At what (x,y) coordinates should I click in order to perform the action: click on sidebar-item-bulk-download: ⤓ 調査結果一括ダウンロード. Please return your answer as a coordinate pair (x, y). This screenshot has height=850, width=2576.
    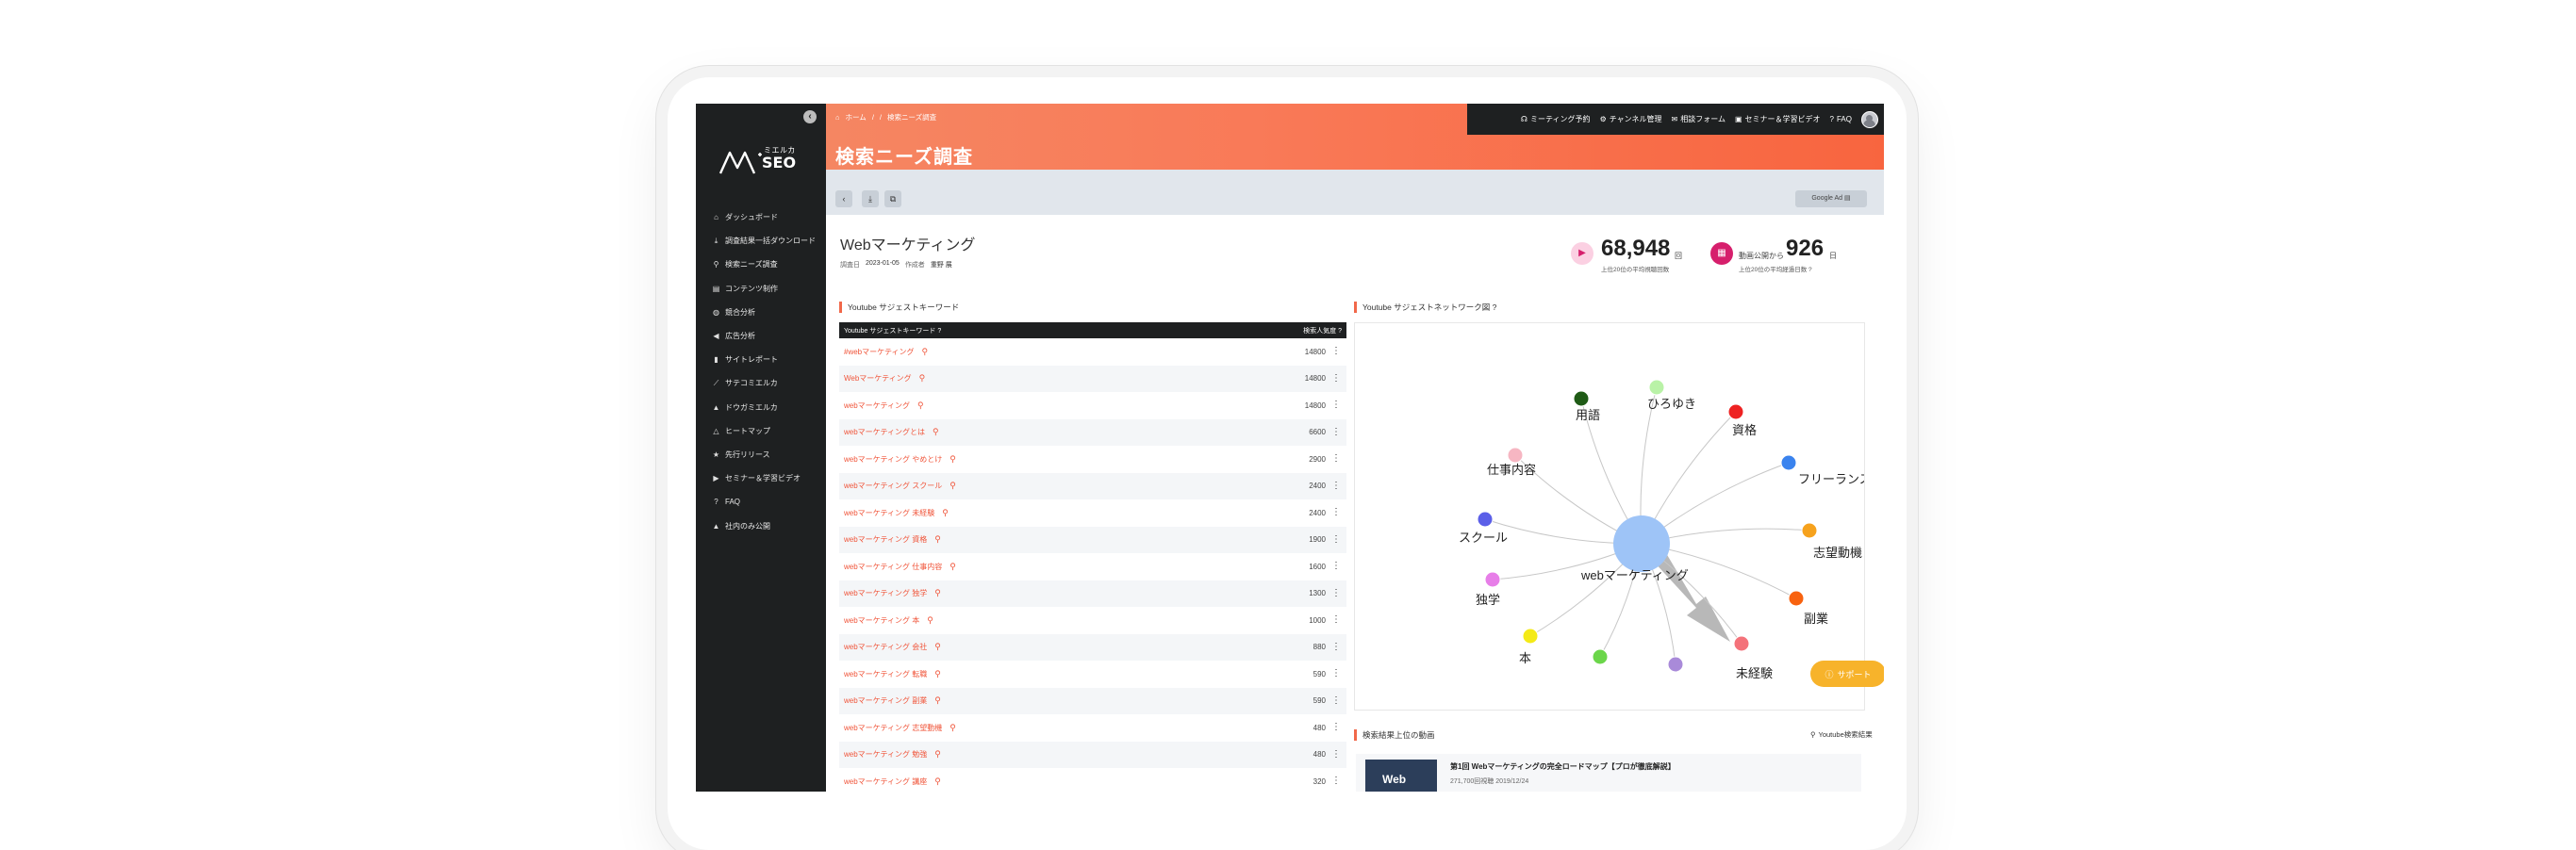
    Looking at the image, I should click on (761, 241).